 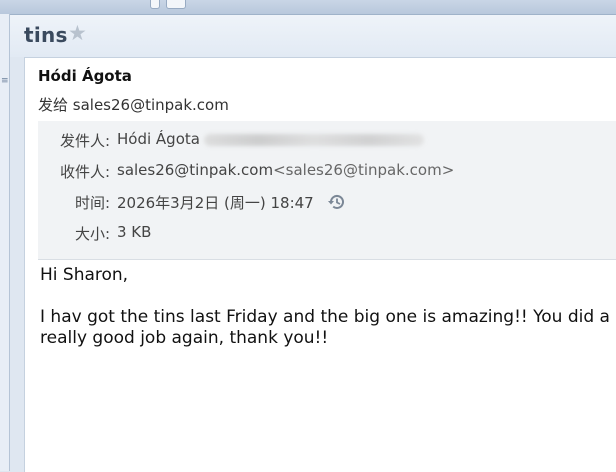 I want to click on sender-name: Hódi Ágota, so click(x=85, y=76).